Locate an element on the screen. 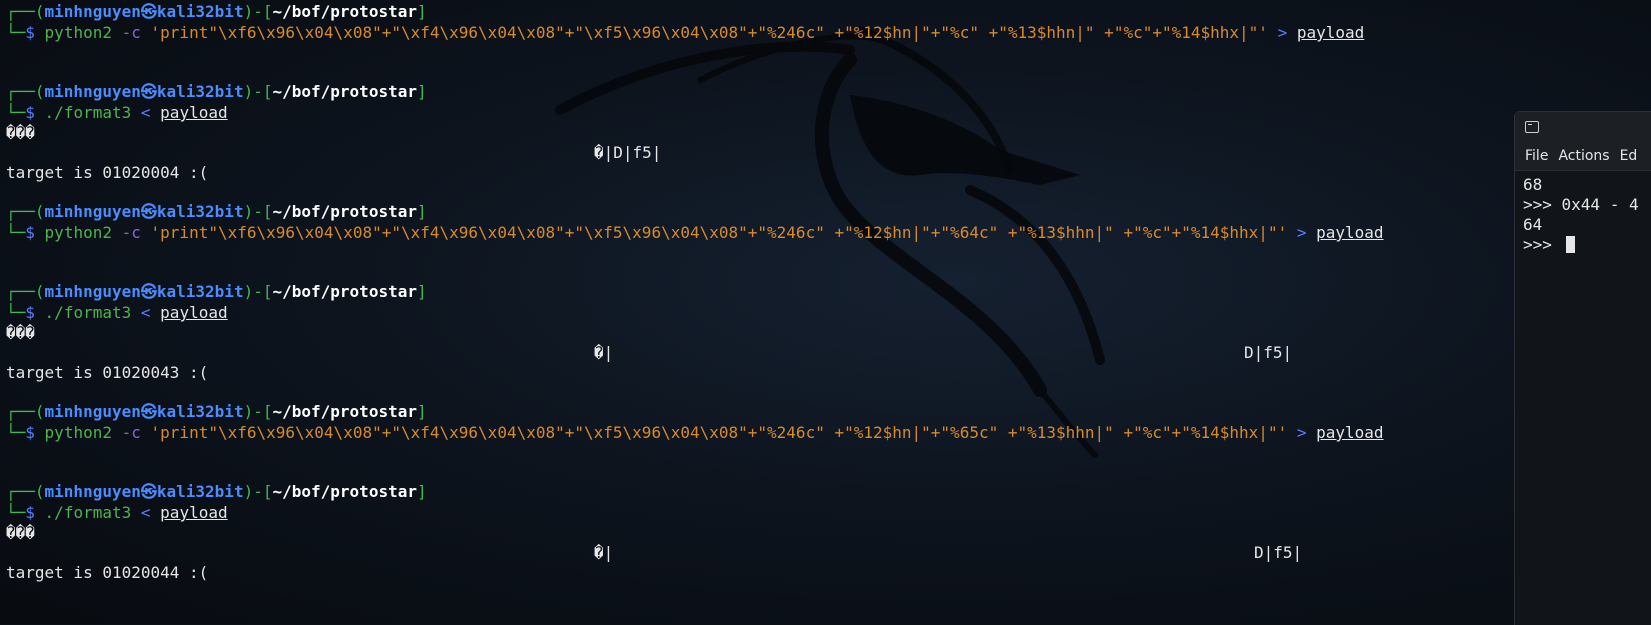  terminal-icon is located at coordinates (1532, 127).